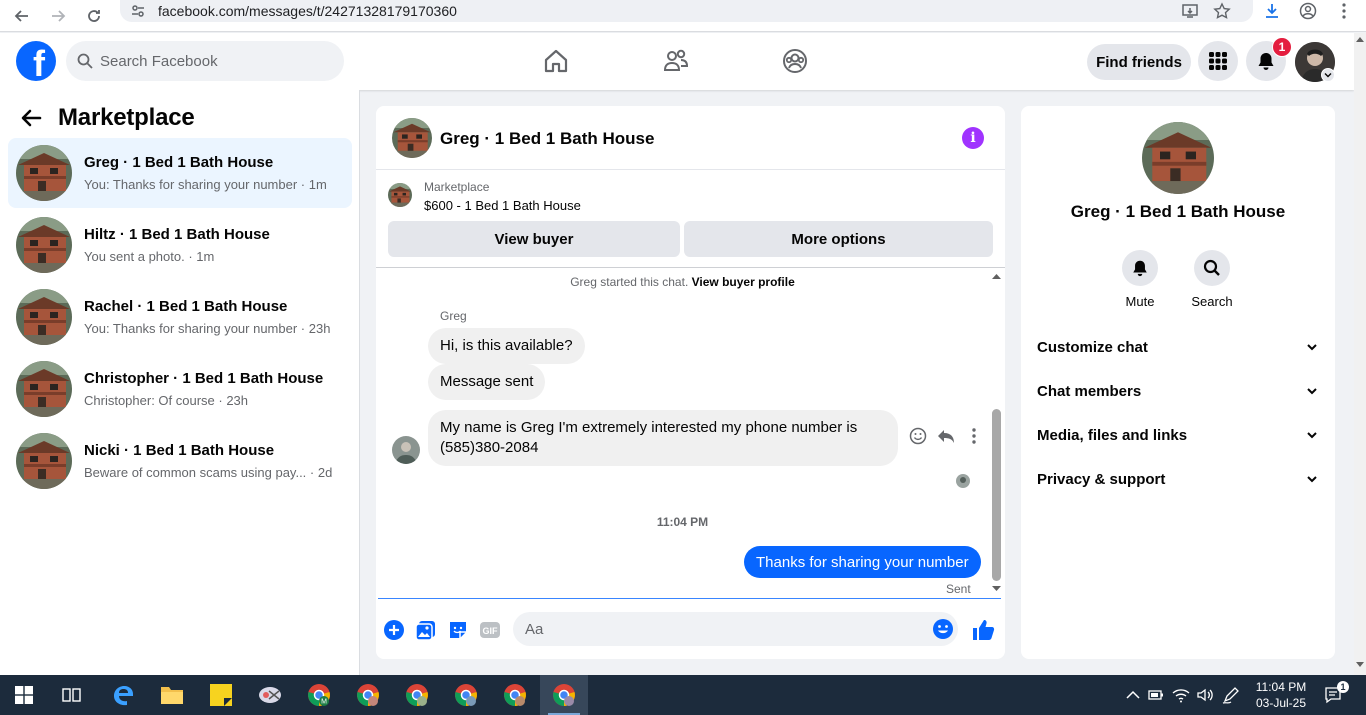 This screenshot has width=1366, height=715. Describe the element at coordinates (1328, 75) in the screenshot. I see `account-chevron-down-icon` at that location.